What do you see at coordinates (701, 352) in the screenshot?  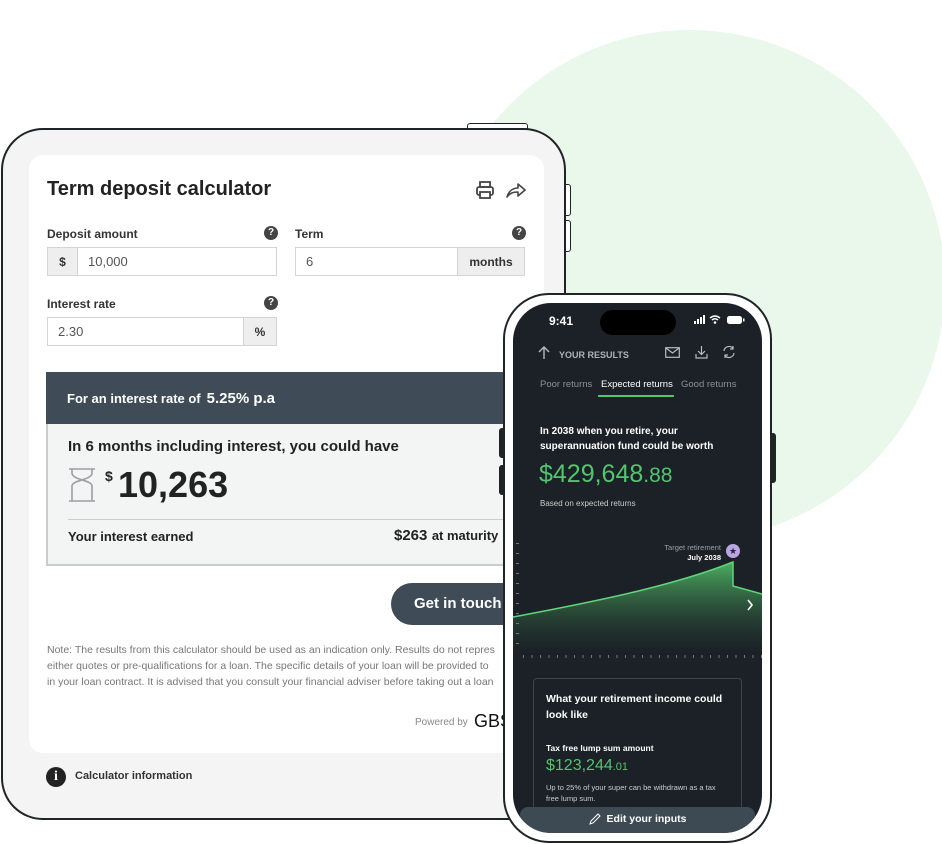 I see `download-icon` at bounding box center [701, 352].